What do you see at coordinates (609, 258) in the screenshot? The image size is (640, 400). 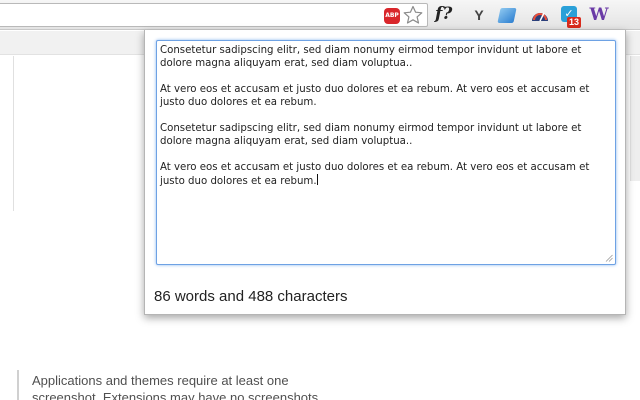 I see `resize-handle-icon` at bounding box center [609, 258].